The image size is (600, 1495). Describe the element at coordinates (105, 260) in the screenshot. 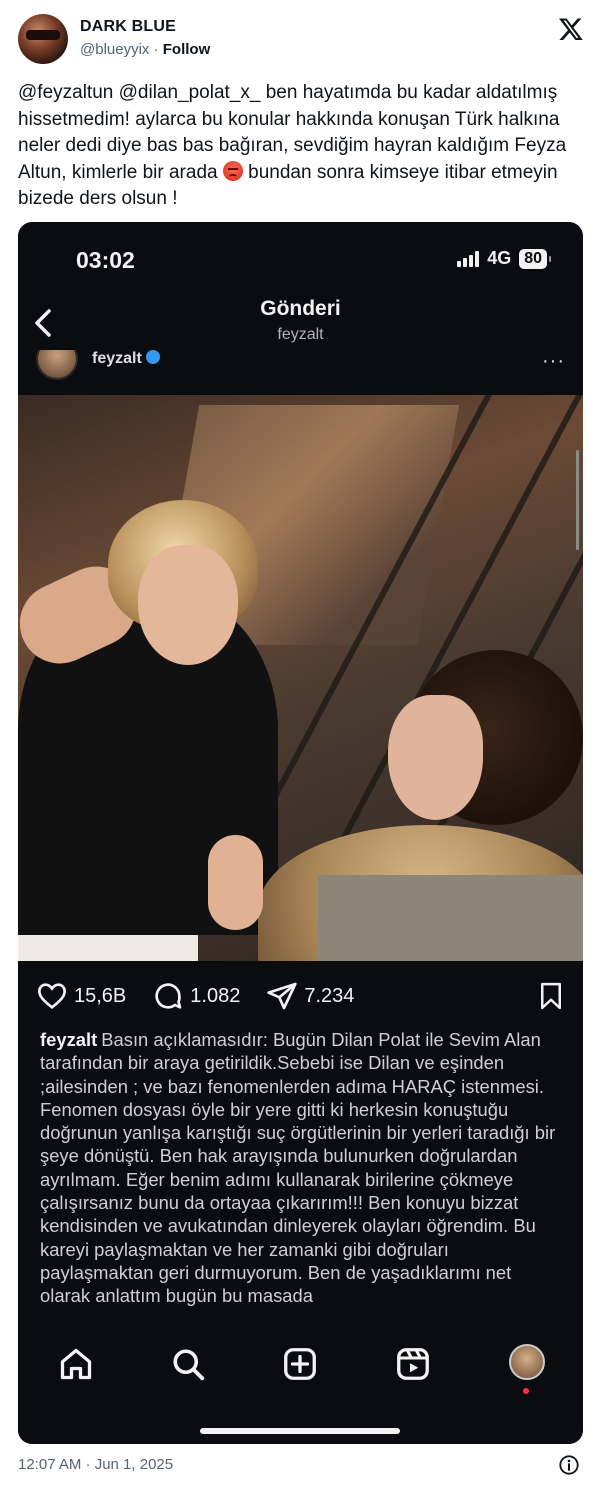

I see `status-time: 03:02` at that location.